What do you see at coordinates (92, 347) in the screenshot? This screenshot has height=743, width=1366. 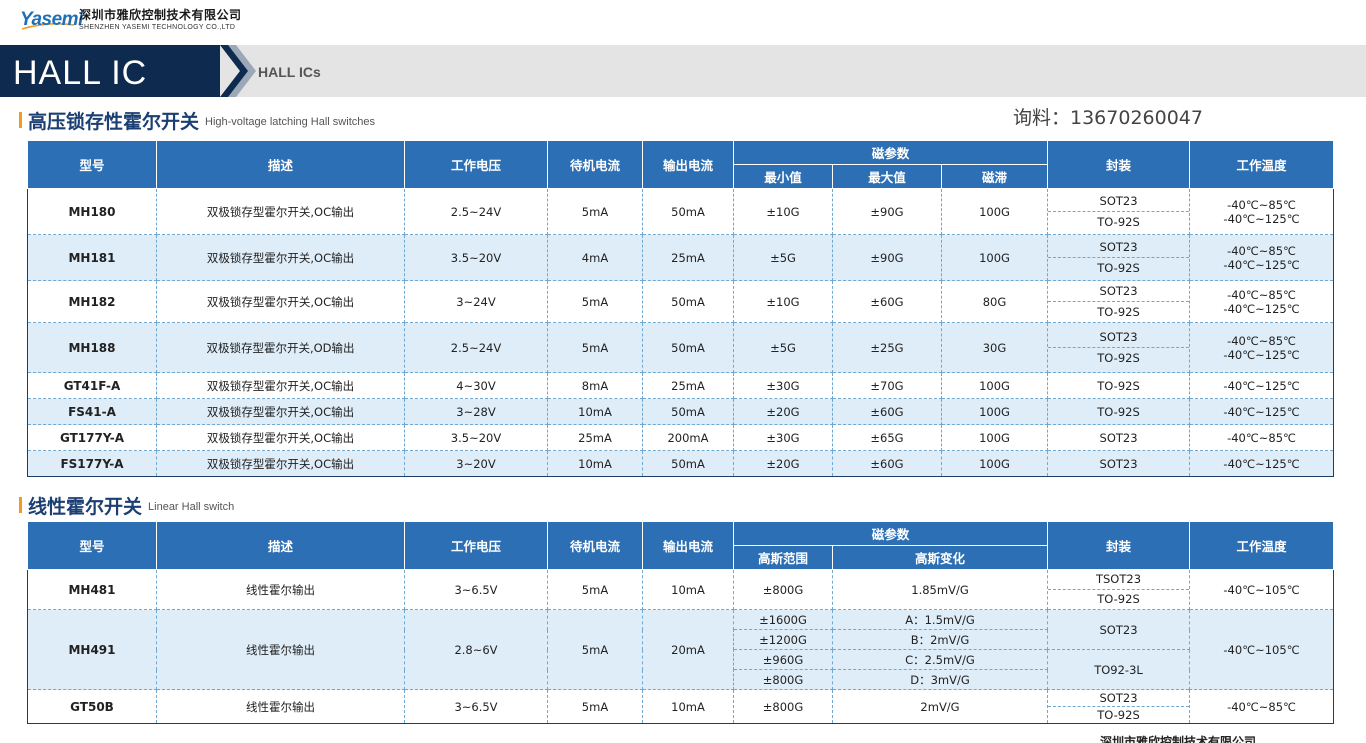 I see `cell-model: MH188` at bounding box center [92, 347].